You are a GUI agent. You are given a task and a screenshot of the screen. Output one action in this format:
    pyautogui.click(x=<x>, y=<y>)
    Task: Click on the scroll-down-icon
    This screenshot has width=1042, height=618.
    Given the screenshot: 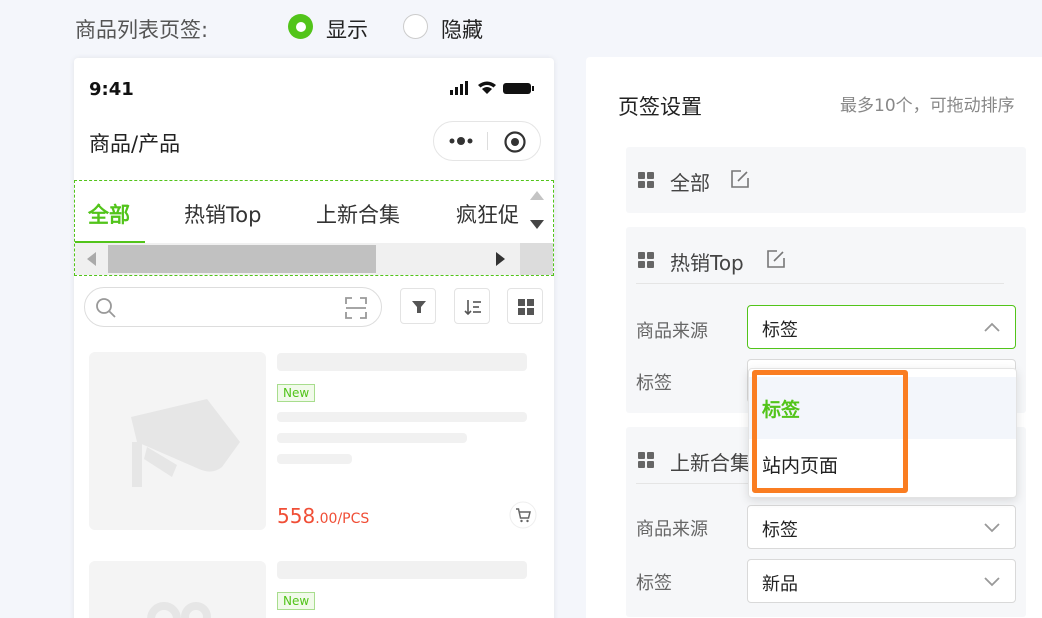 What is the action you would take?
    pyautogui.click(x=537, y=225)
    